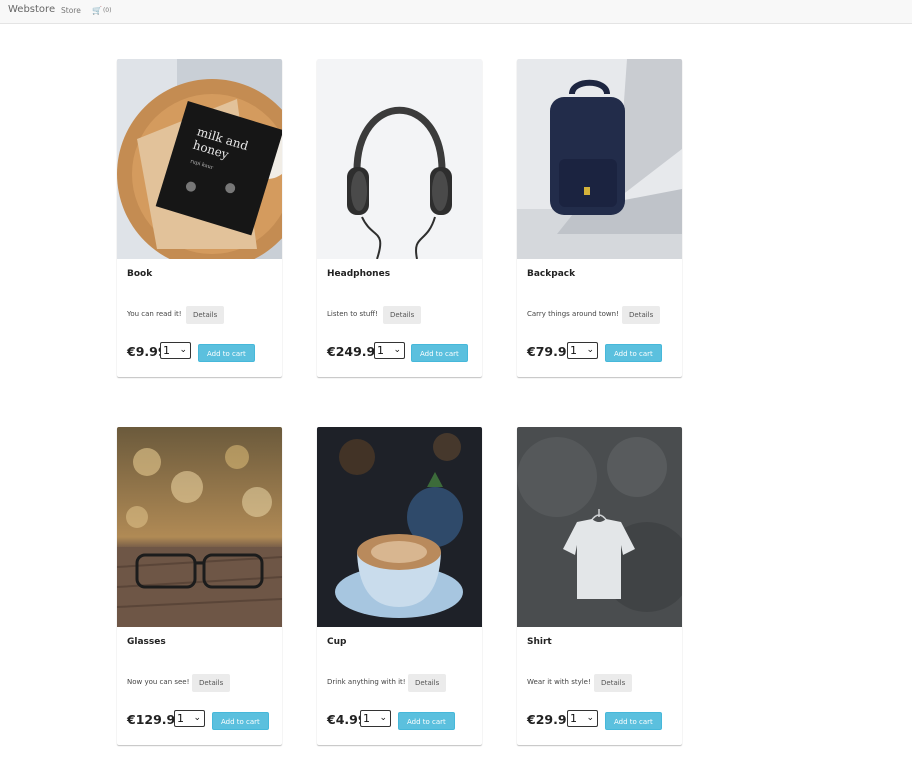  Describe the element at coordinates (146, 642) in the screenshot. I see `product-title: Glasses` at that location.